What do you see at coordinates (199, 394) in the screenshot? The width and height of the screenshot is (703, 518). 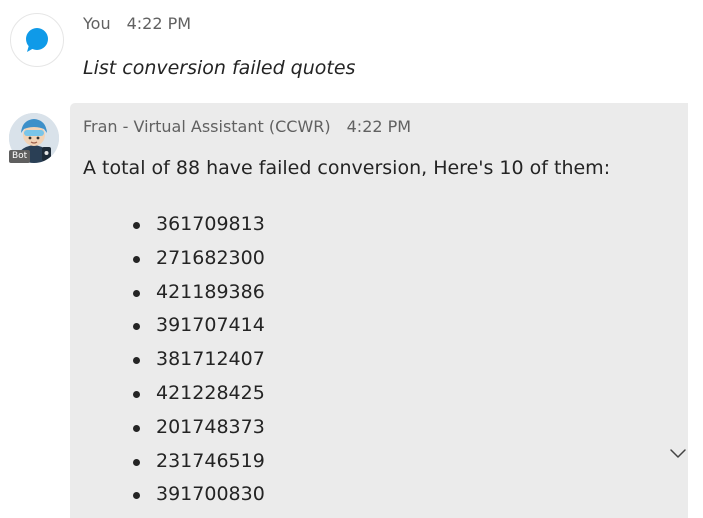 I see `list-item: 421228425` at bounding box center [199, 394].